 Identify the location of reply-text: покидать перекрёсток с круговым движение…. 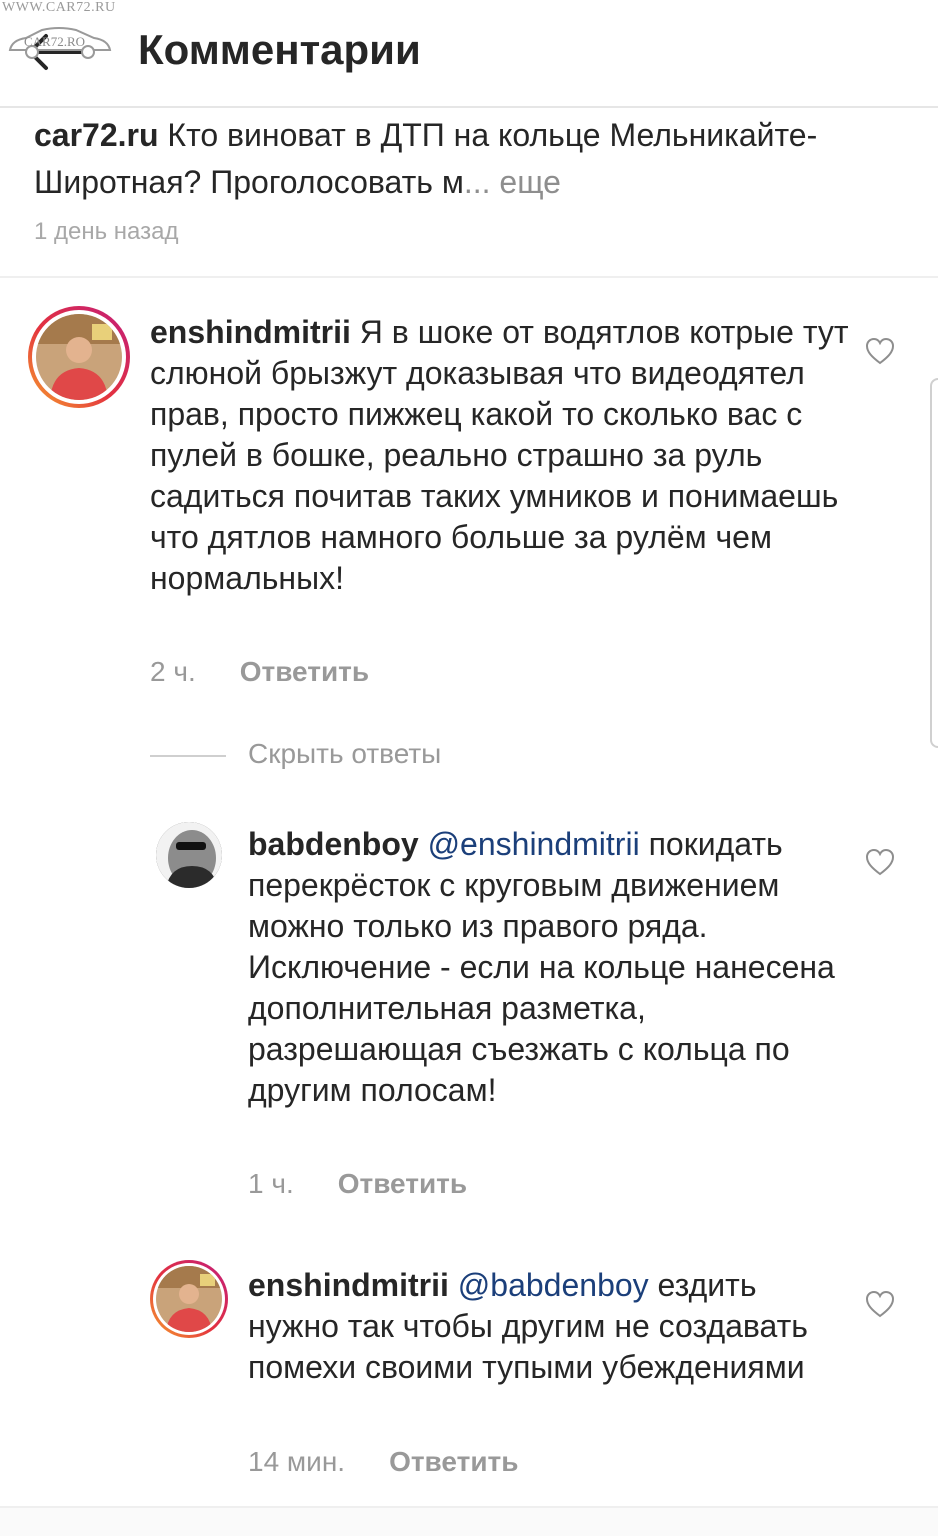
(541, 967).